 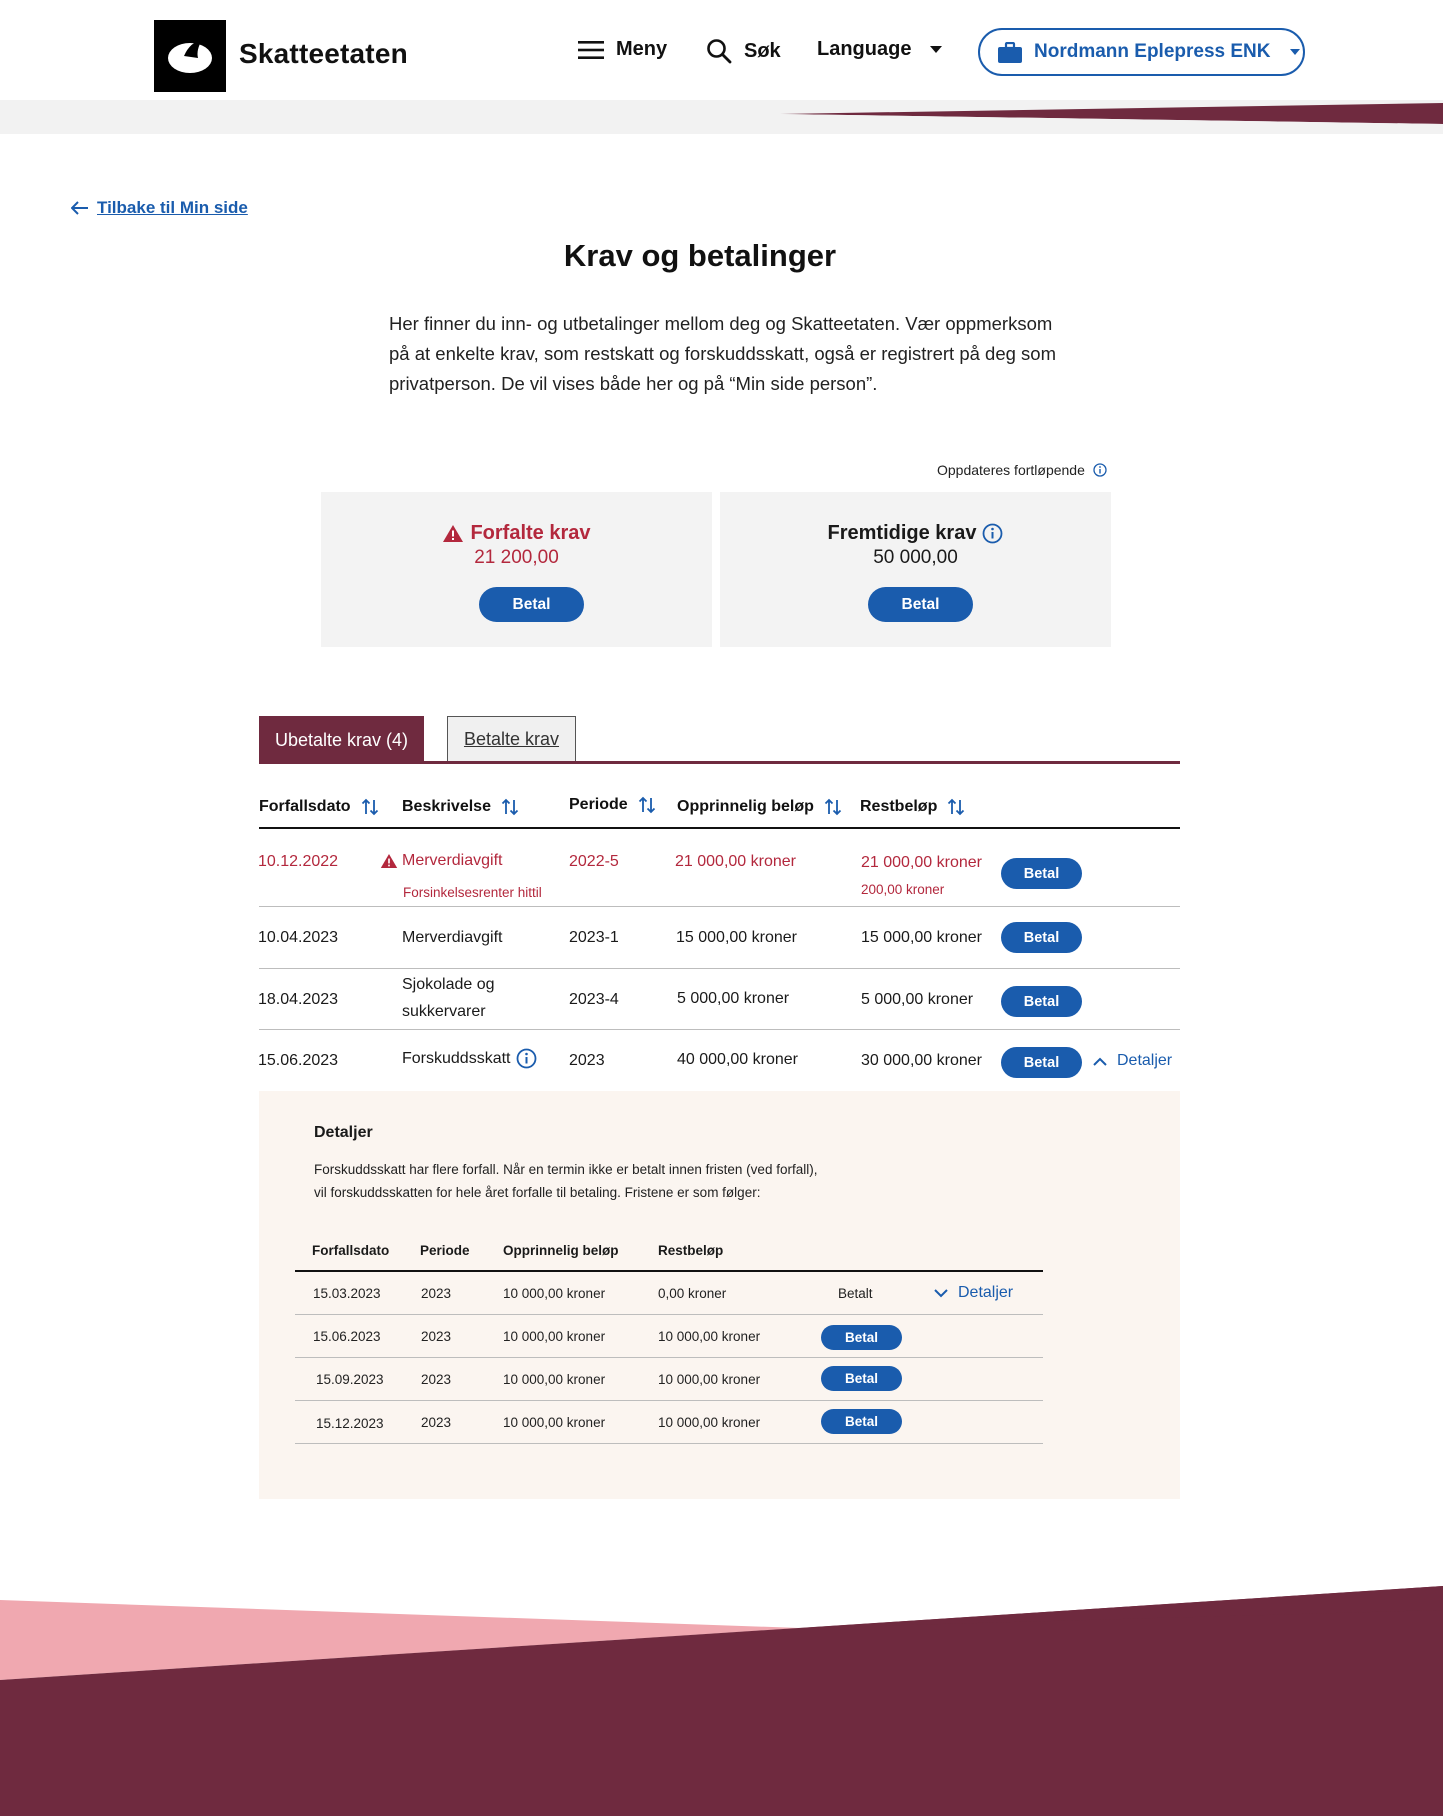 What do you see at coordinates (516, 557) in the screenshot?
I see `overdue-amount: 21 200,00` at bounding box center [516, 557].